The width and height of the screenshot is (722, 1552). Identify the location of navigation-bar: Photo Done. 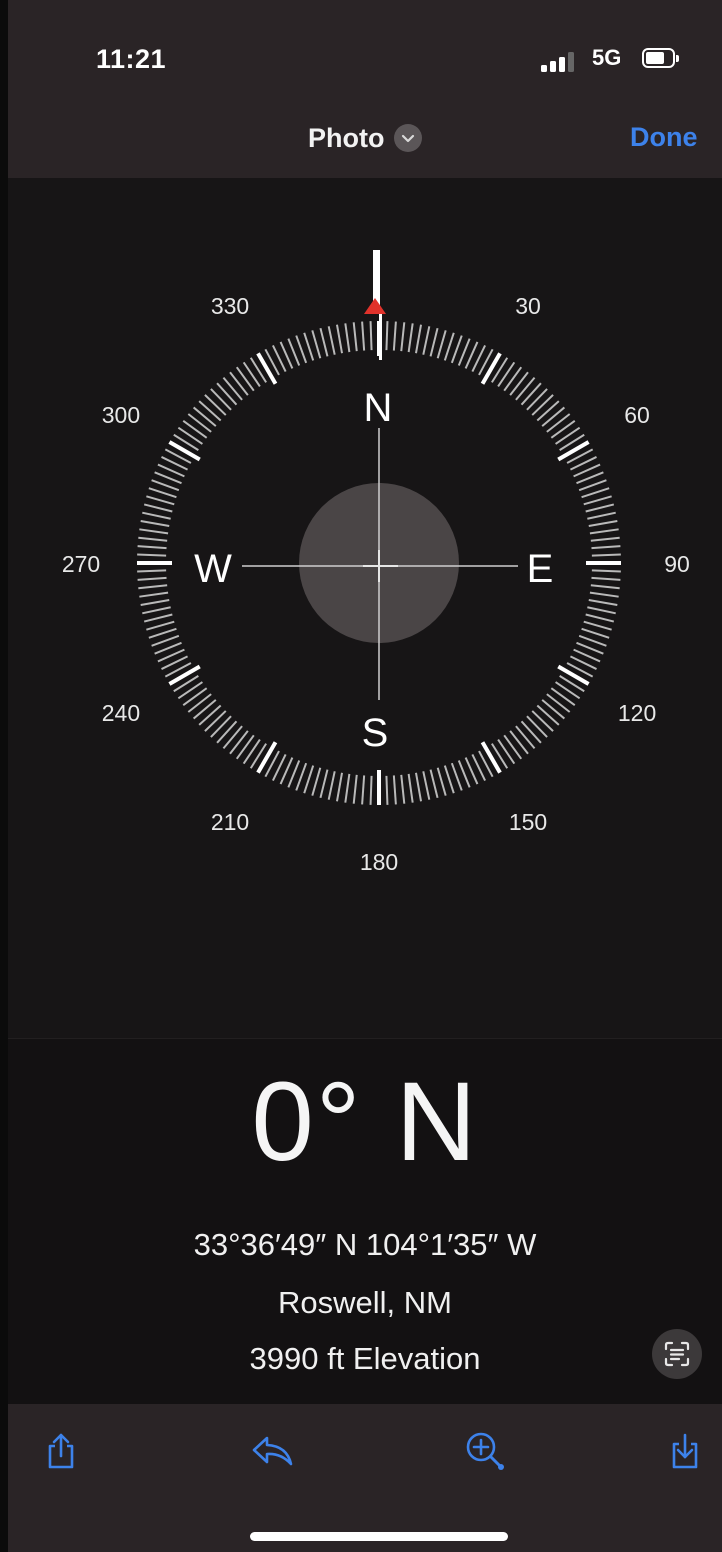
(365, 139).